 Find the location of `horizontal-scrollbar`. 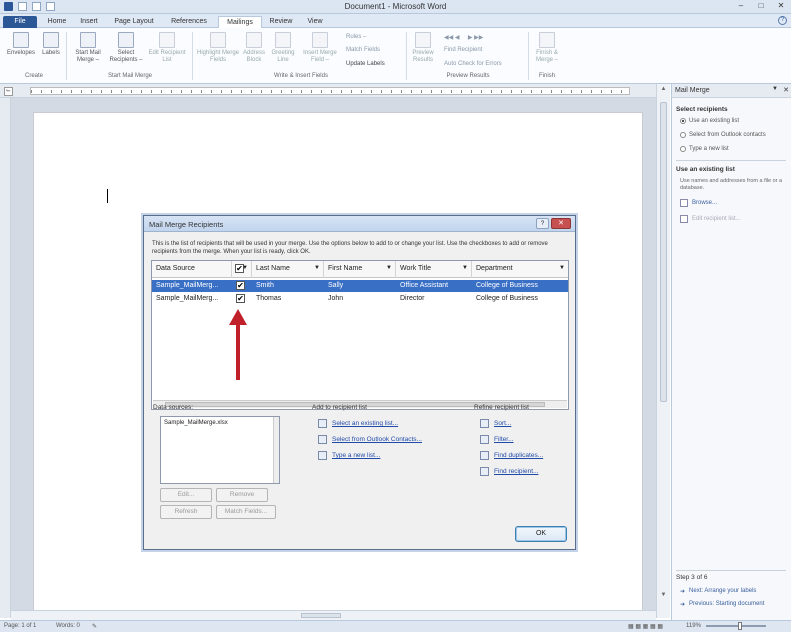

horizontal-scrollbar is located at coordinates (333, 615).